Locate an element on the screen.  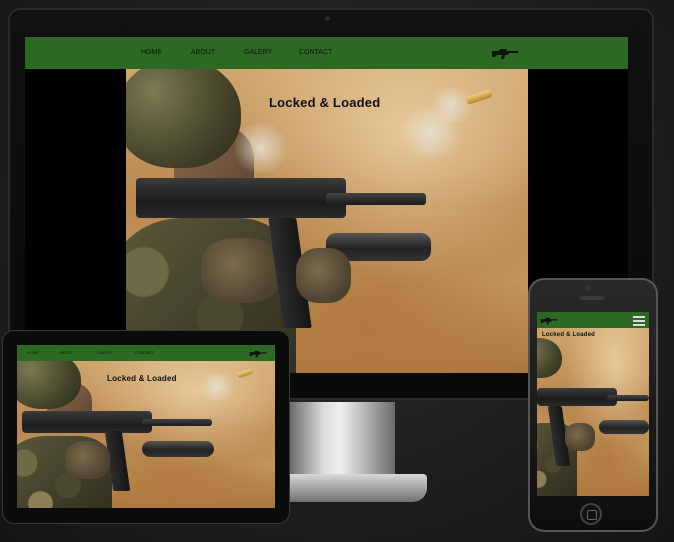
phone-speaker is located at coordinates (592, 298).